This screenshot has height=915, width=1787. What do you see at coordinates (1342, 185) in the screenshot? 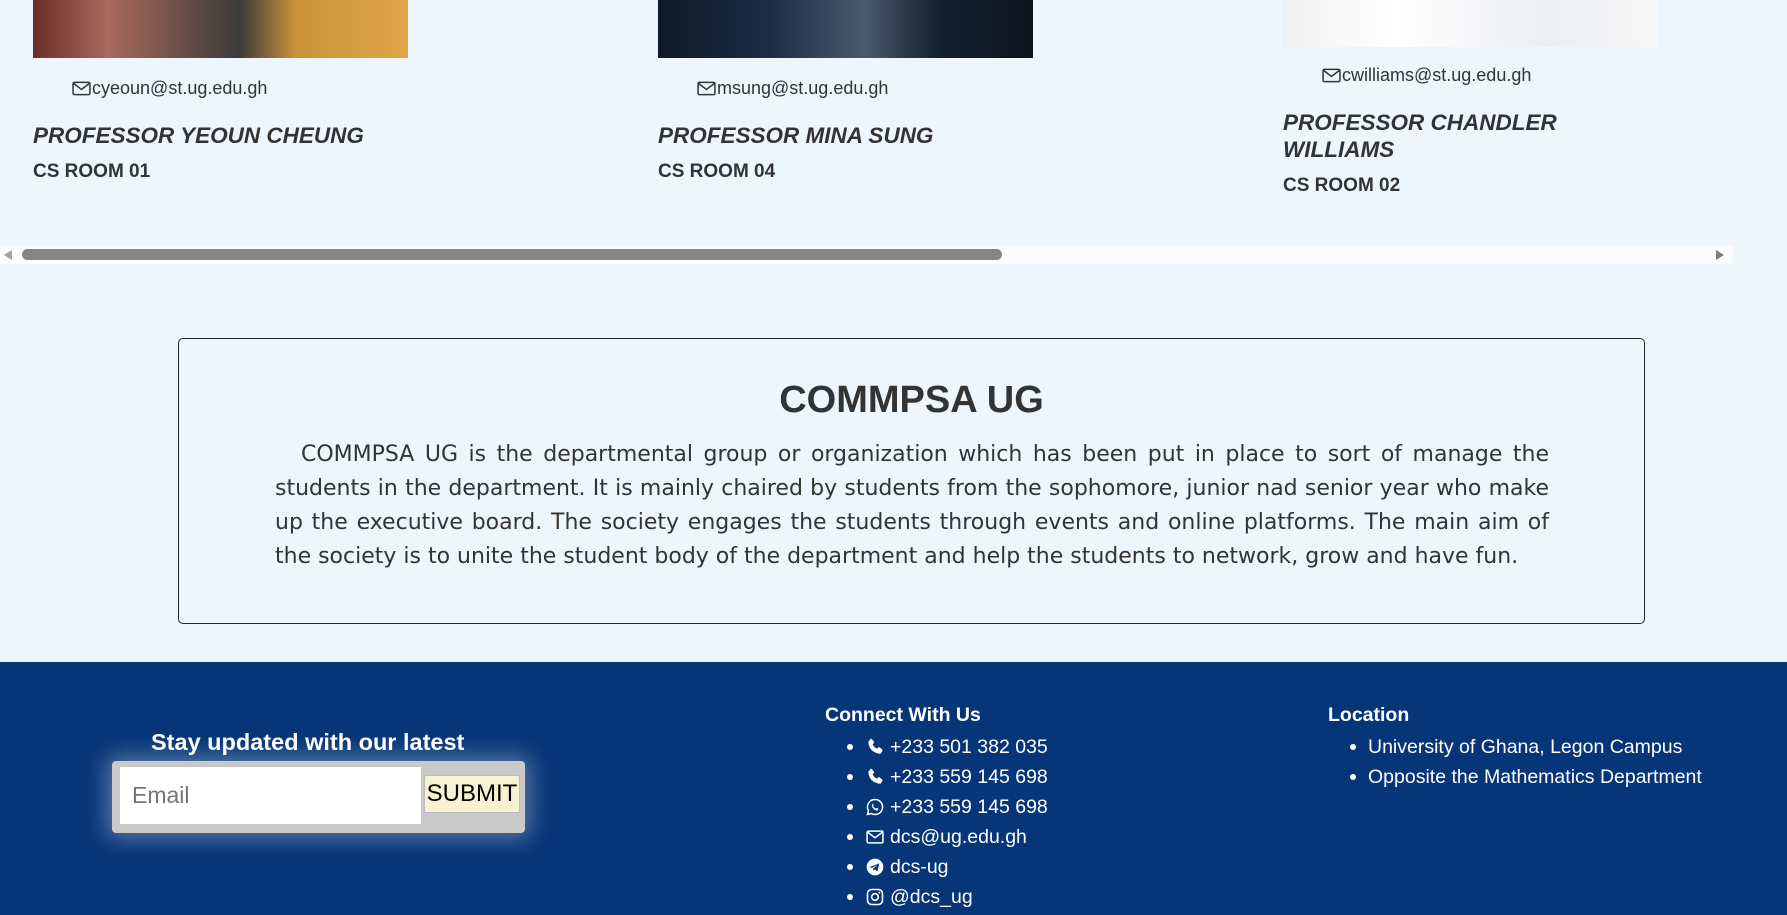
I see `professor-room: CS ROOM 02` at bounding box center [1342, 185].